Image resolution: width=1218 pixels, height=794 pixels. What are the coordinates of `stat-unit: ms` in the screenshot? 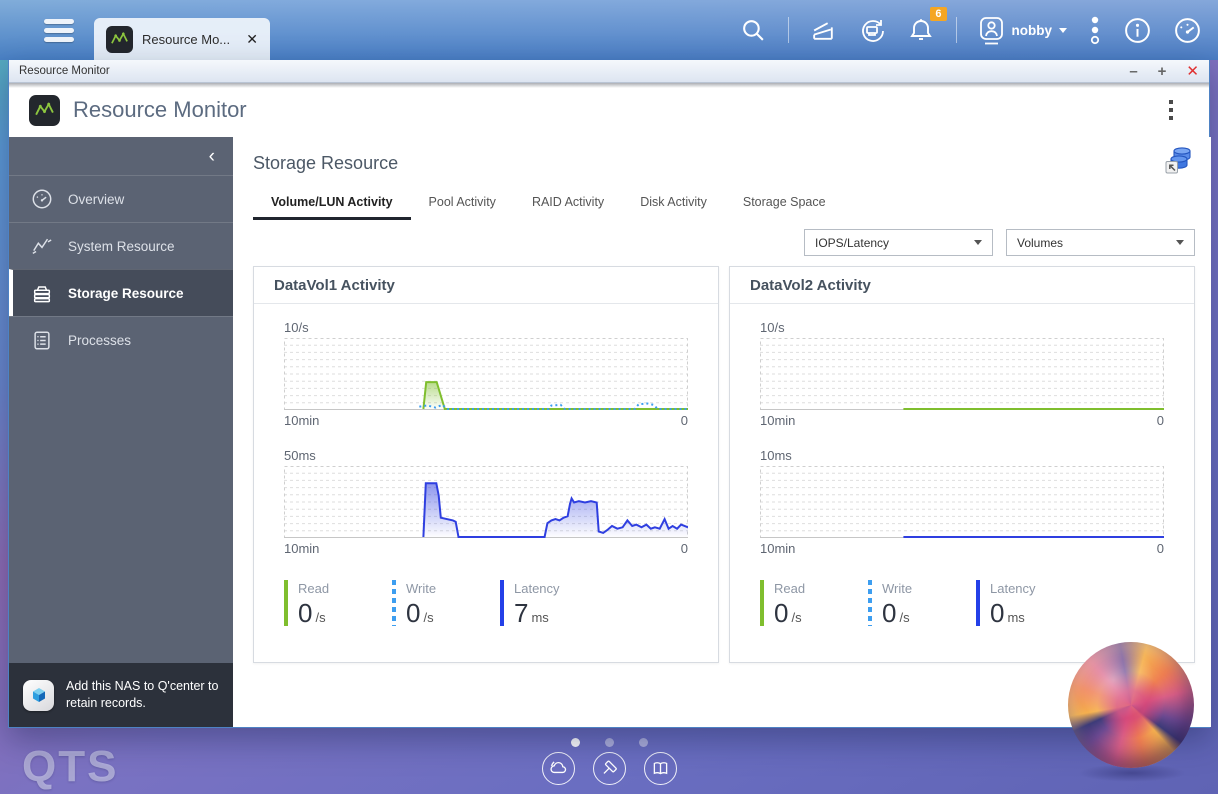 It's located at (1016, 617).